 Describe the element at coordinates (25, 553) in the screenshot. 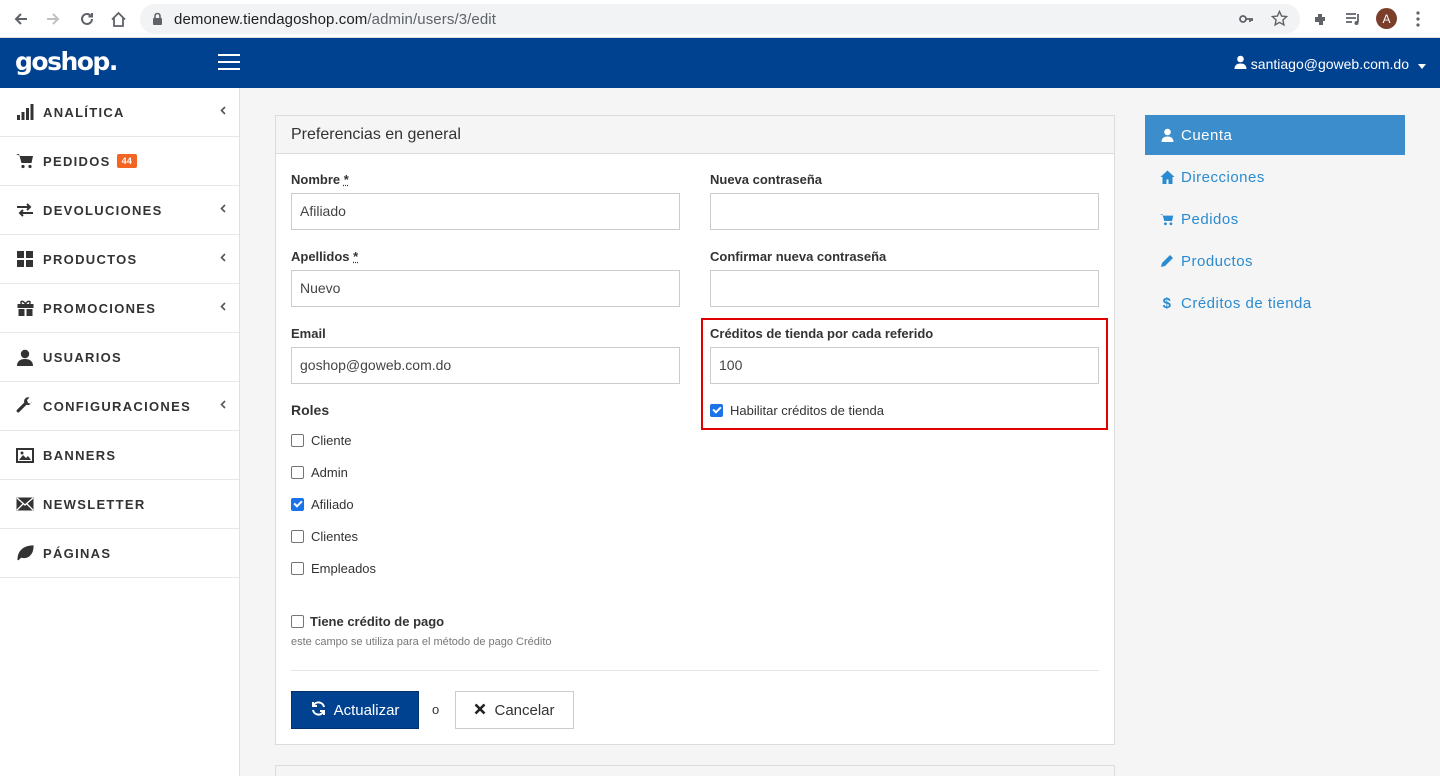

I see `leaf-icon` at that location.